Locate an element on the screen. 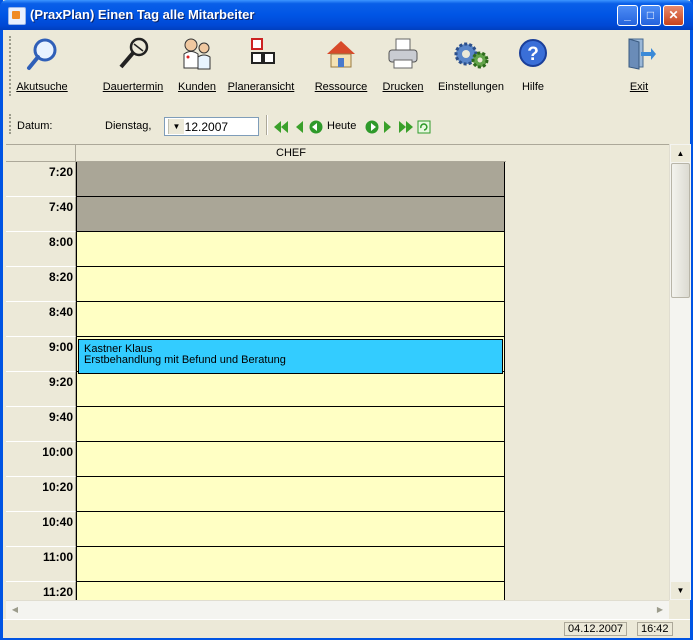  back-button is located at coordinates (316, 127).